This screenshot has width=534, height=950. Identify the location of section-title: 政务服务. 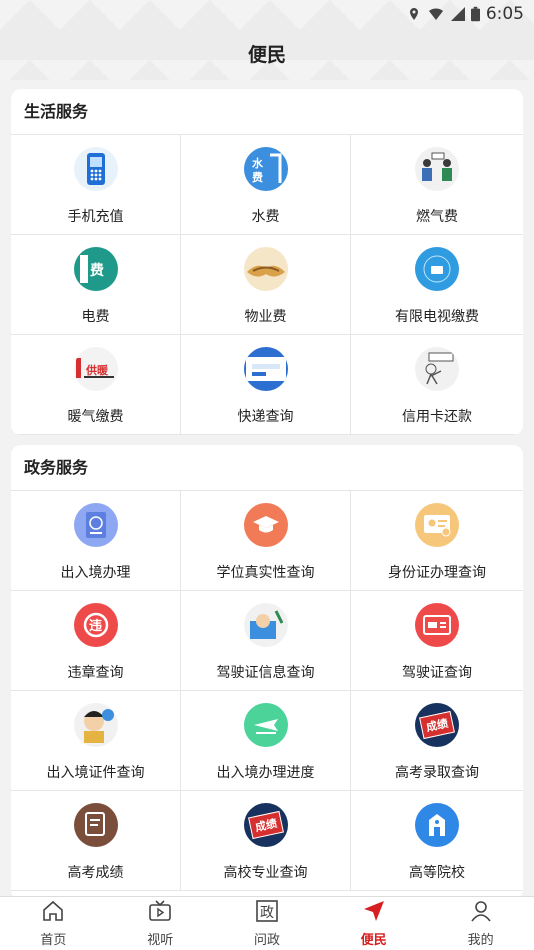
(267, 468).